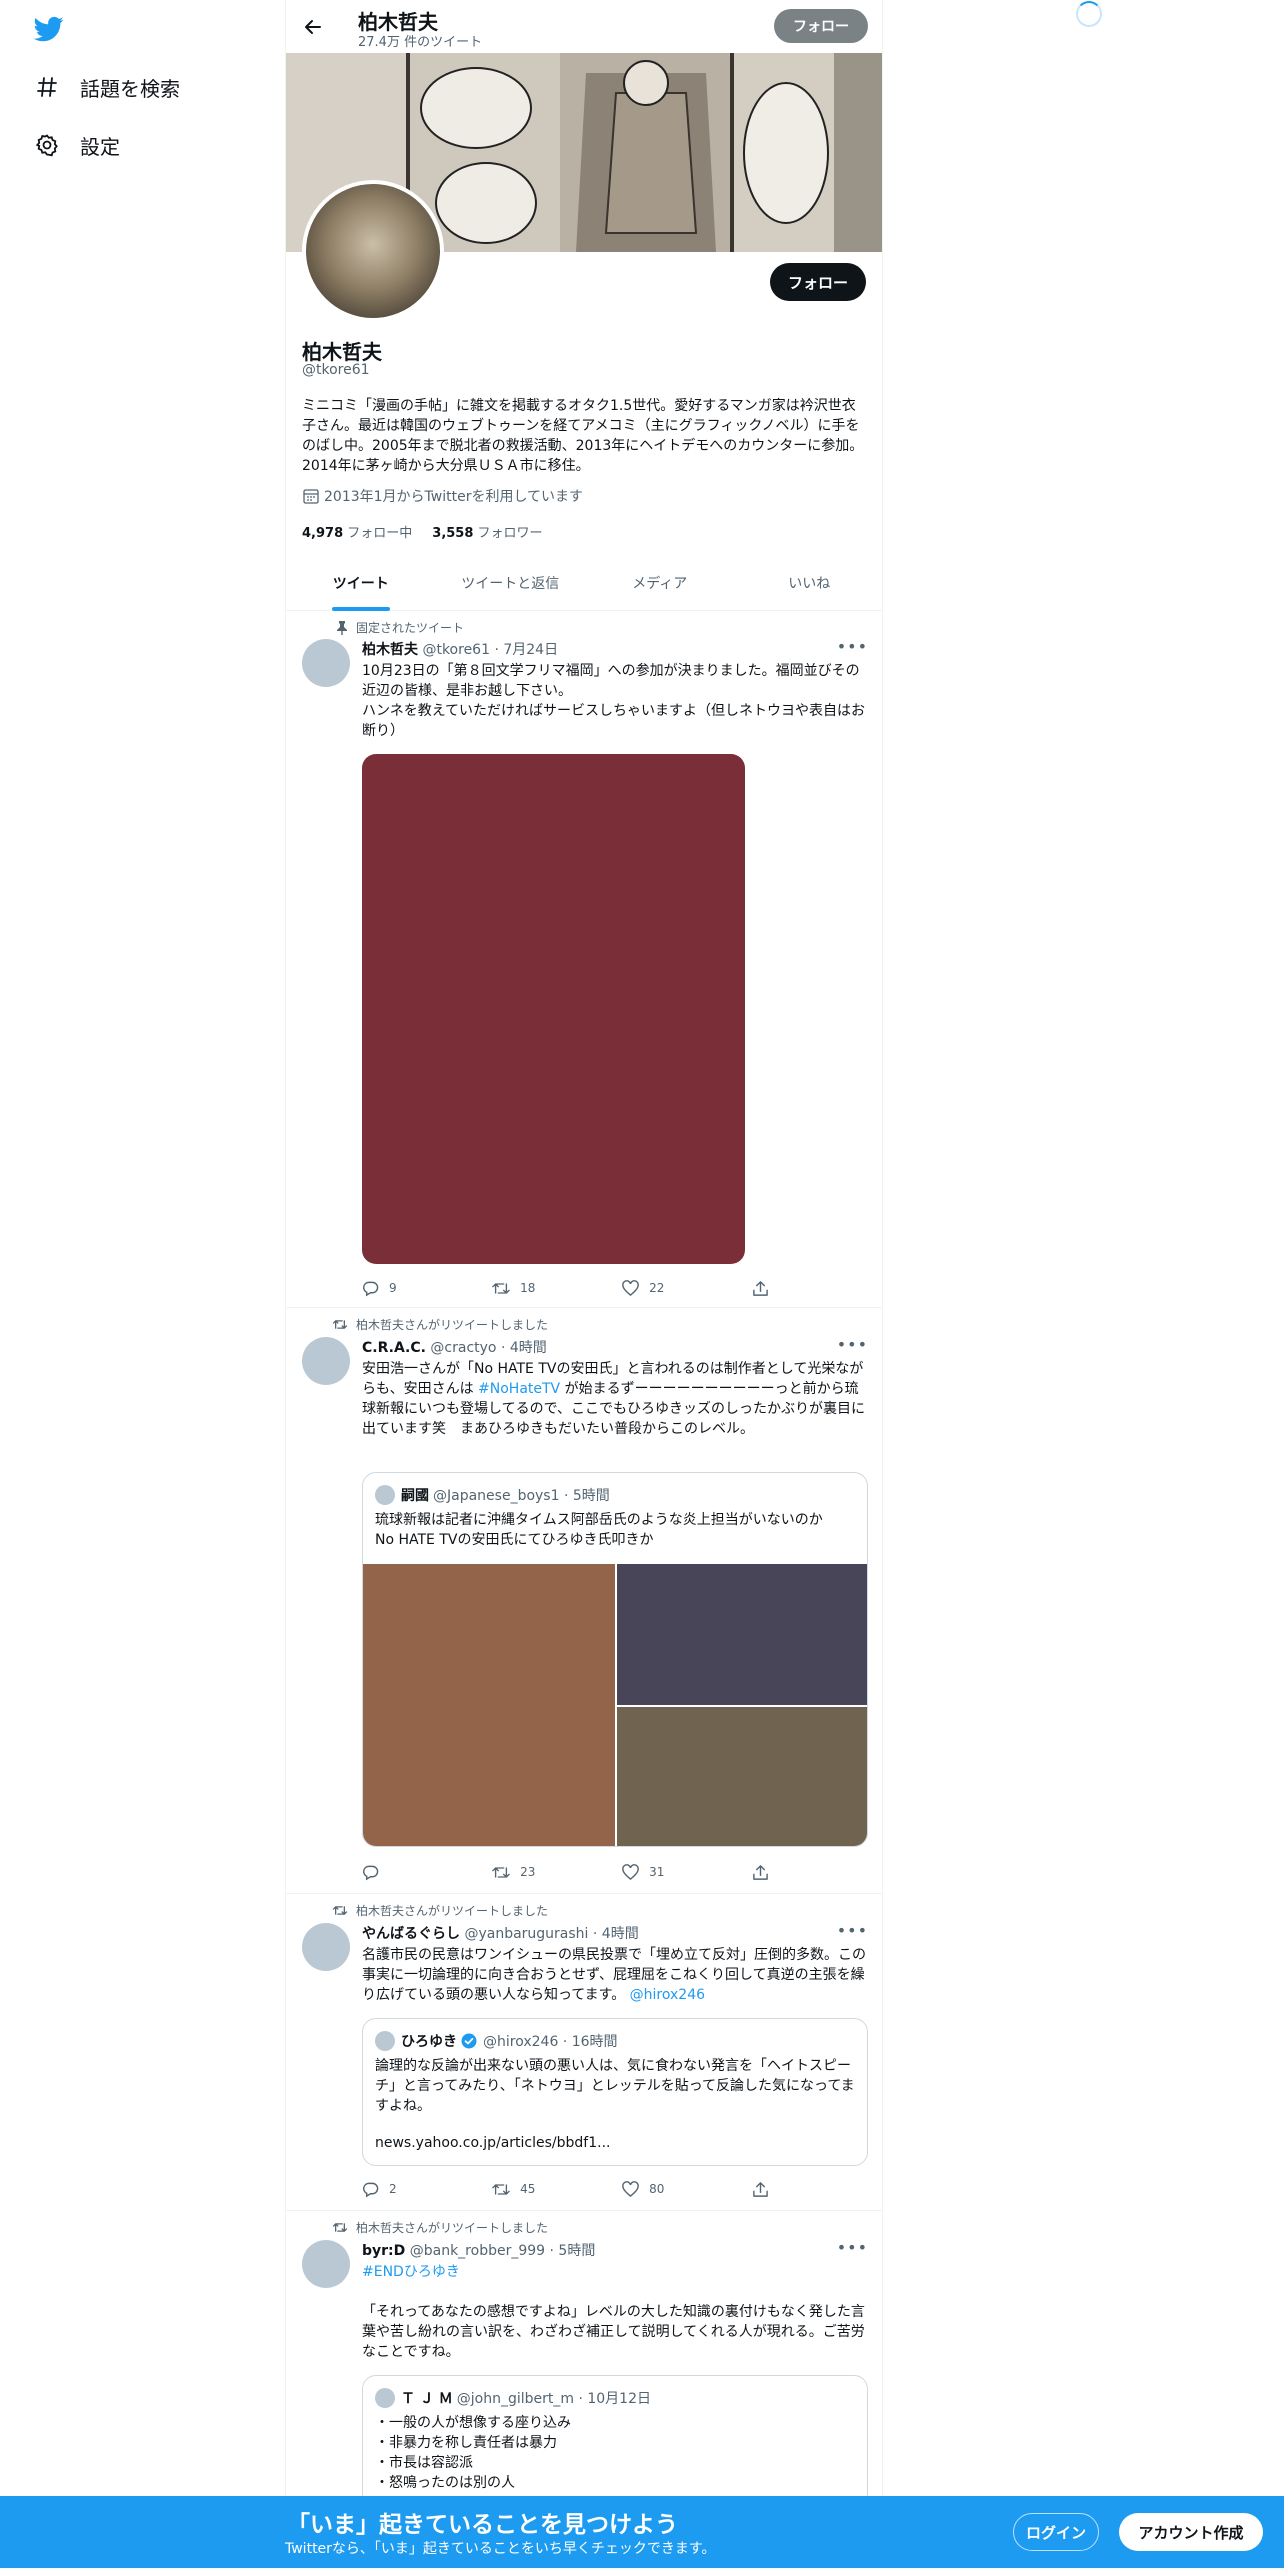 This screenshot has width=1284, height=2568. I want to click on hashtag-link: #ENDひろゆき, so click(615, 2272).